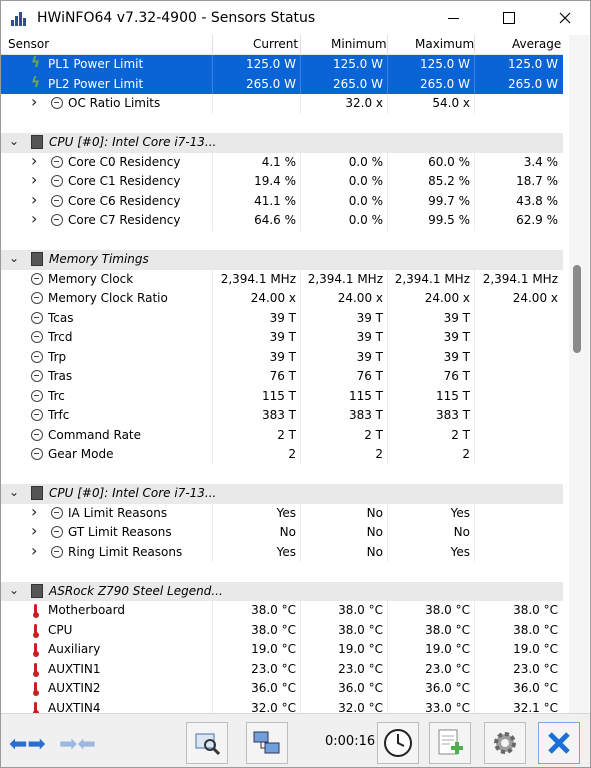  What do you see at coordinates (565, 18) in the screenshot?
I see `close-window-button` at bounding box center [565, 18].